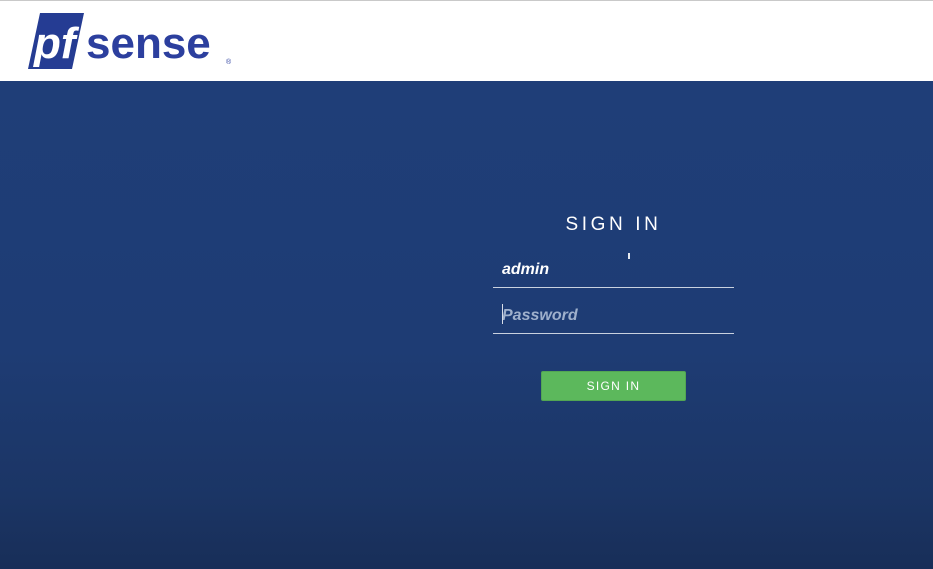  Describe the element at coordinates (466, 40) in the screenshot. I see `top-header: pf sense ®` at that location.